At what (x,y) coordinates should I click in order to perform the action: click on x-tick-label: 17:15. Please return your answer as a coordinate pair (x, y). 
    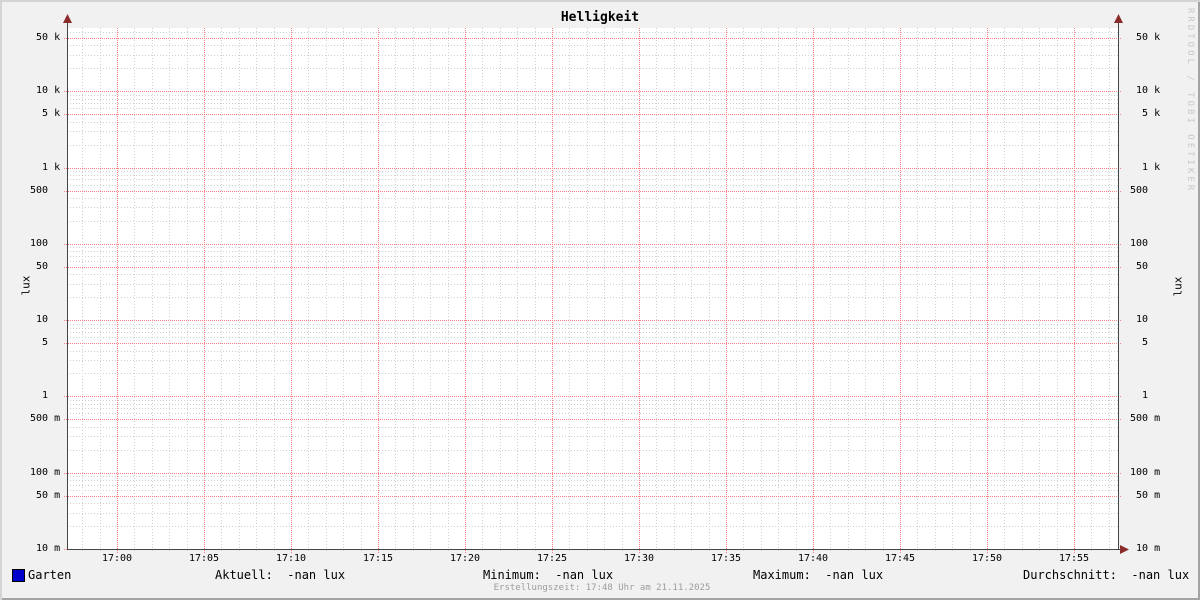
    Looking at the image, I should click on (378, 558).